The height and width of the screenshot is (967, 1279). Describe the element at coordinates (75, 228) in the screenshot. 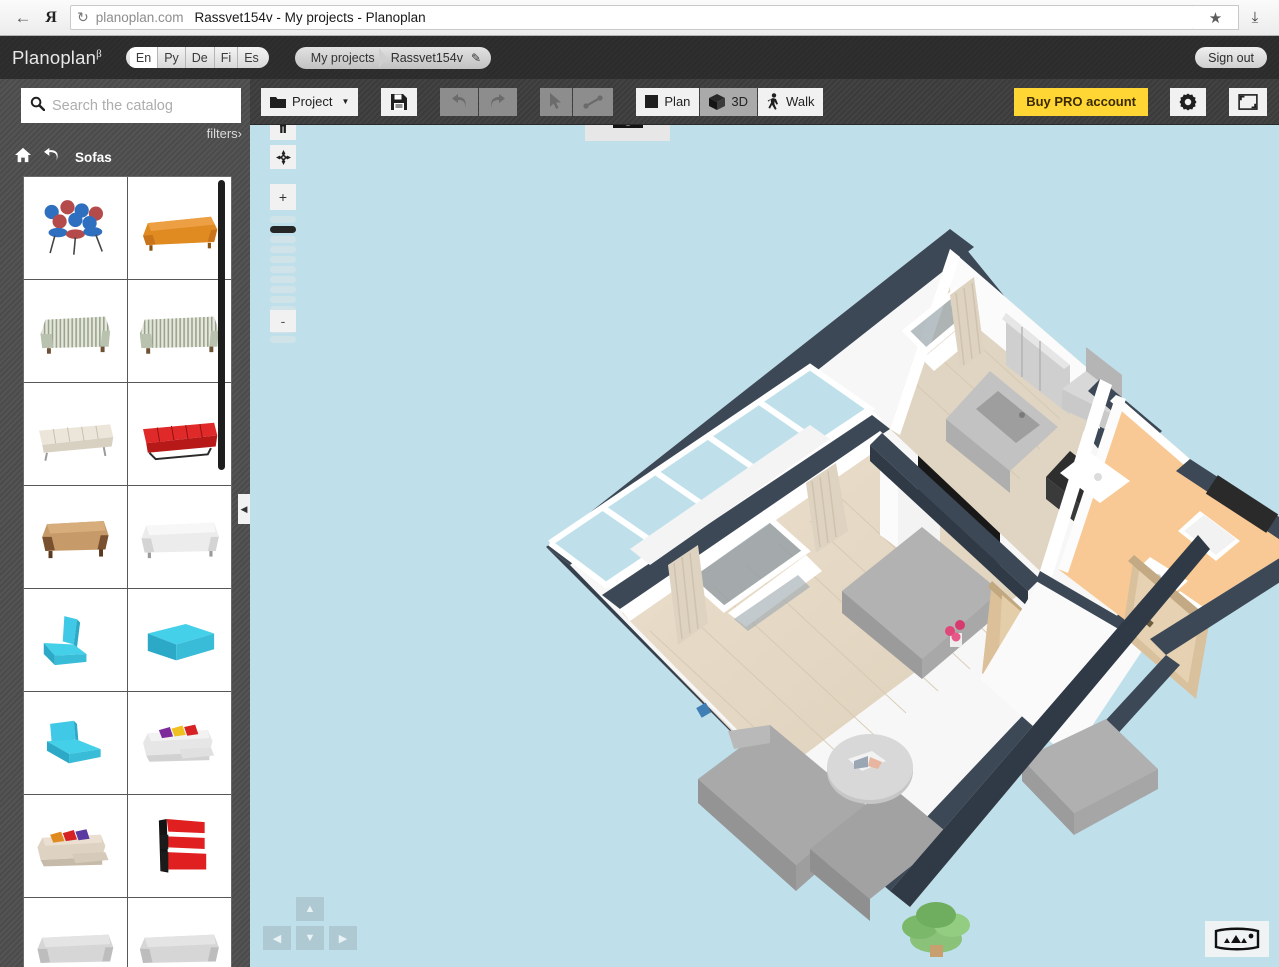

I see `catalog-item-multicolor-ball-sofa` at that location.